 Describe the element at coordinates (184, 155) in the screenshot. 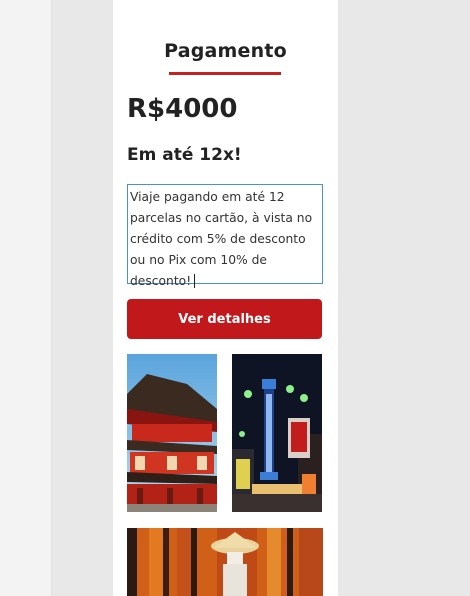

I see `installments-text: Em até 12x!` at that location.